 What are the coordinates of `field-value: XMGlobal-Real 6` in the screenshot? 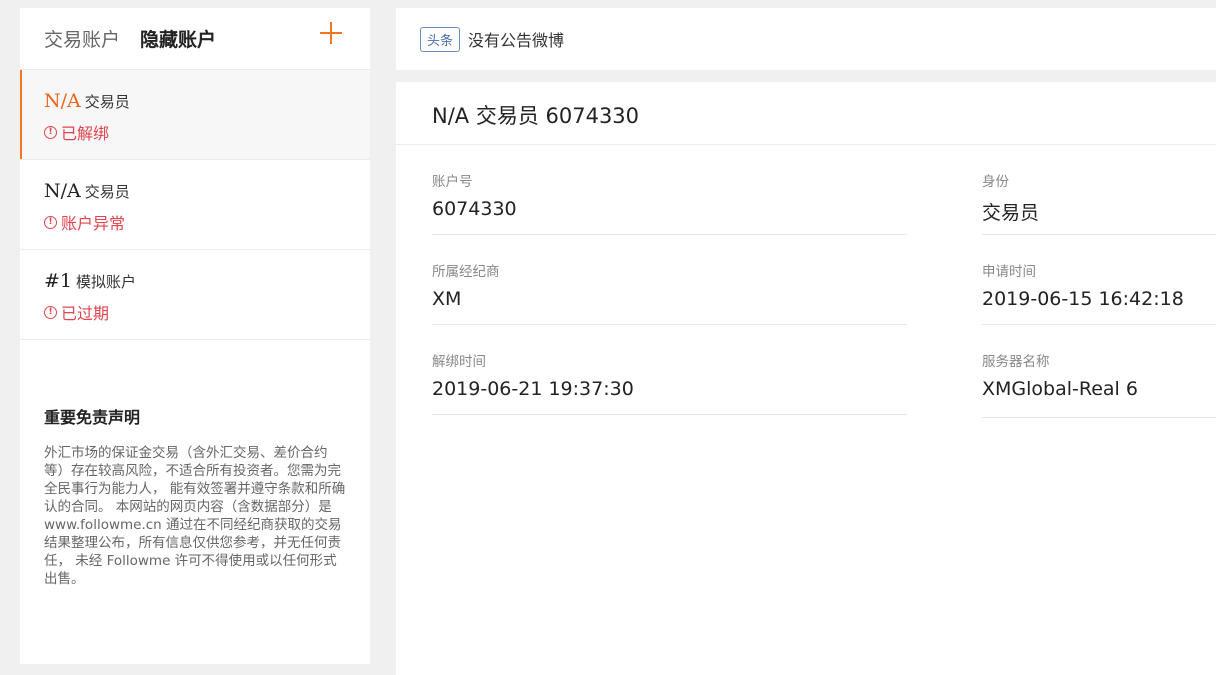 It's located at (1060, 389).